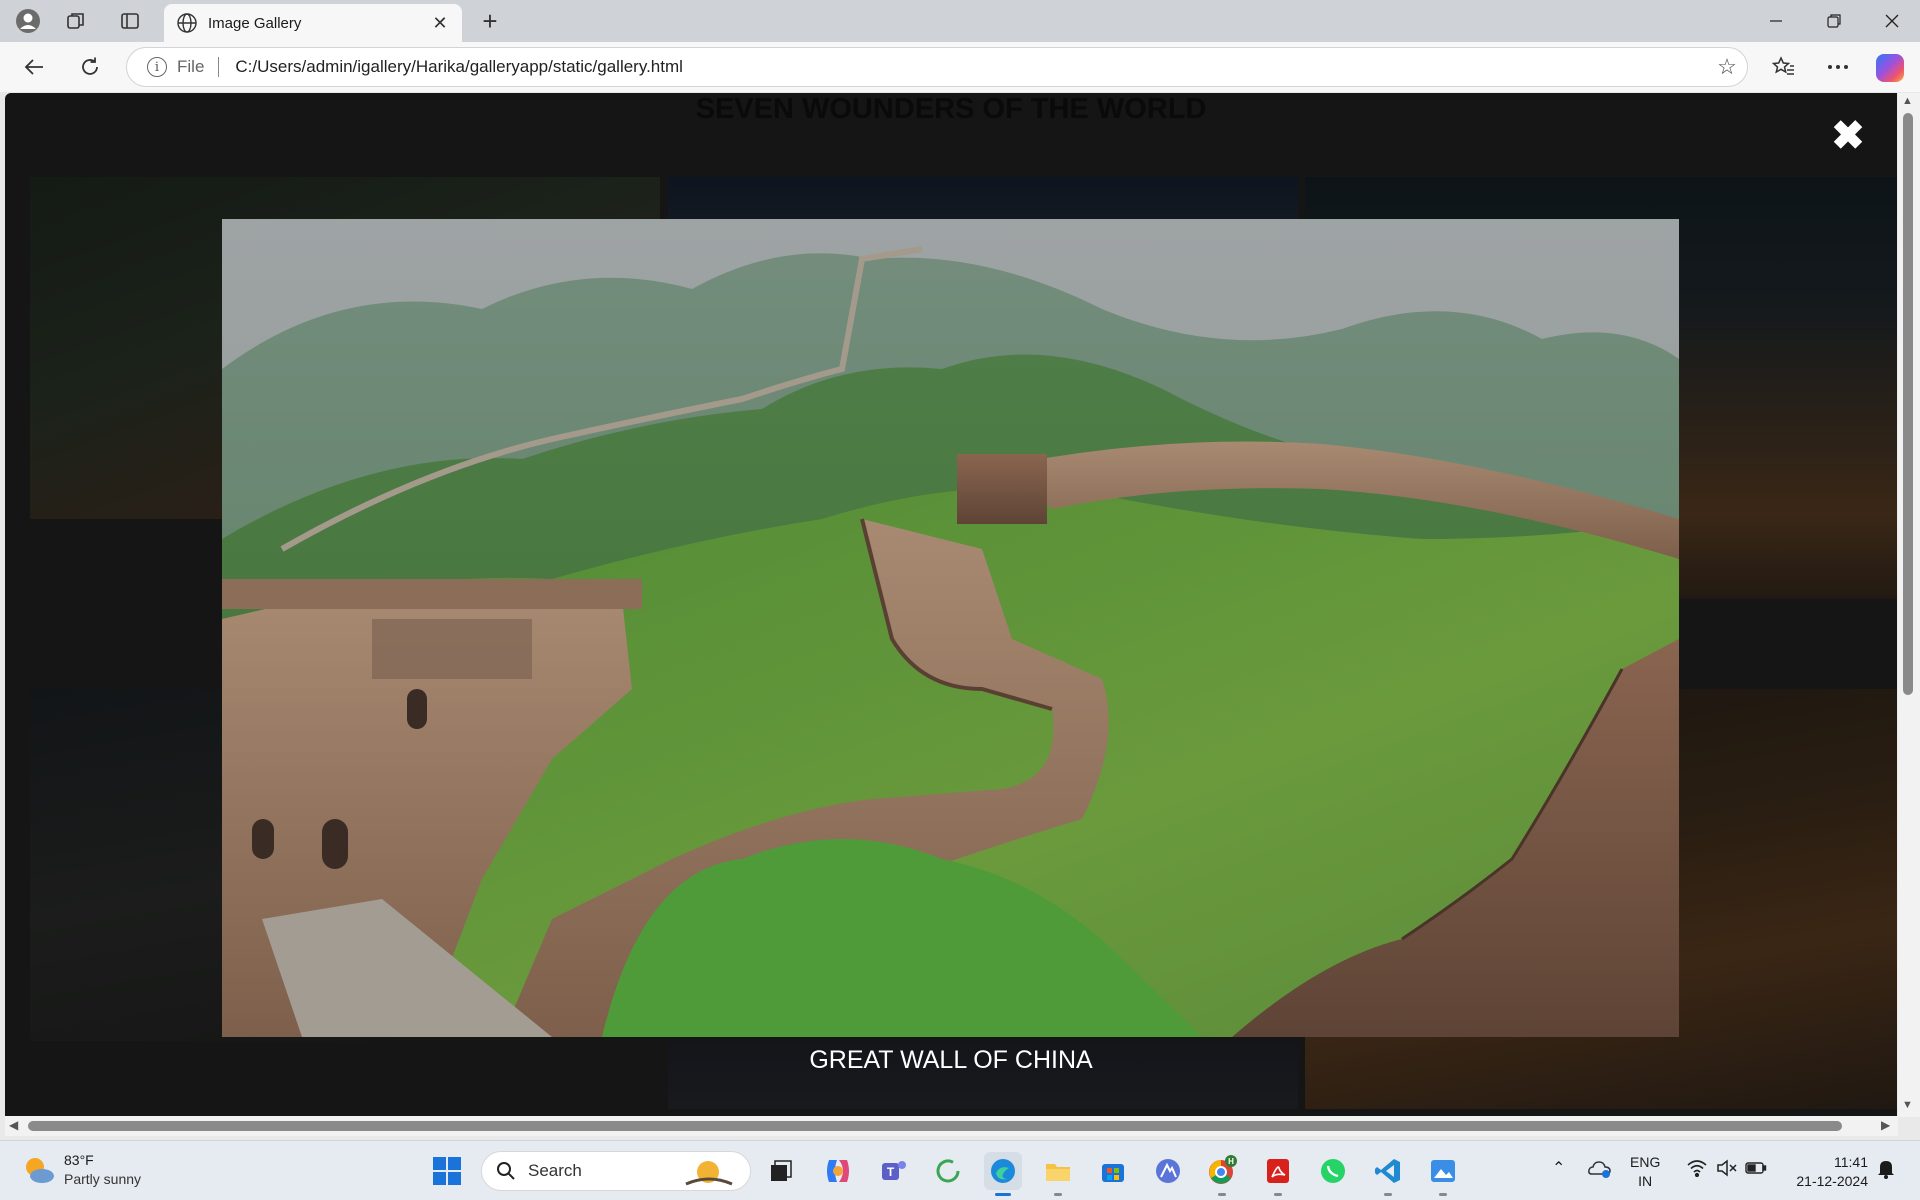 Image resolution: width=1920 pixels, height=1200 pixels. I want to click on new-tab-button: +, so click(490, 21).